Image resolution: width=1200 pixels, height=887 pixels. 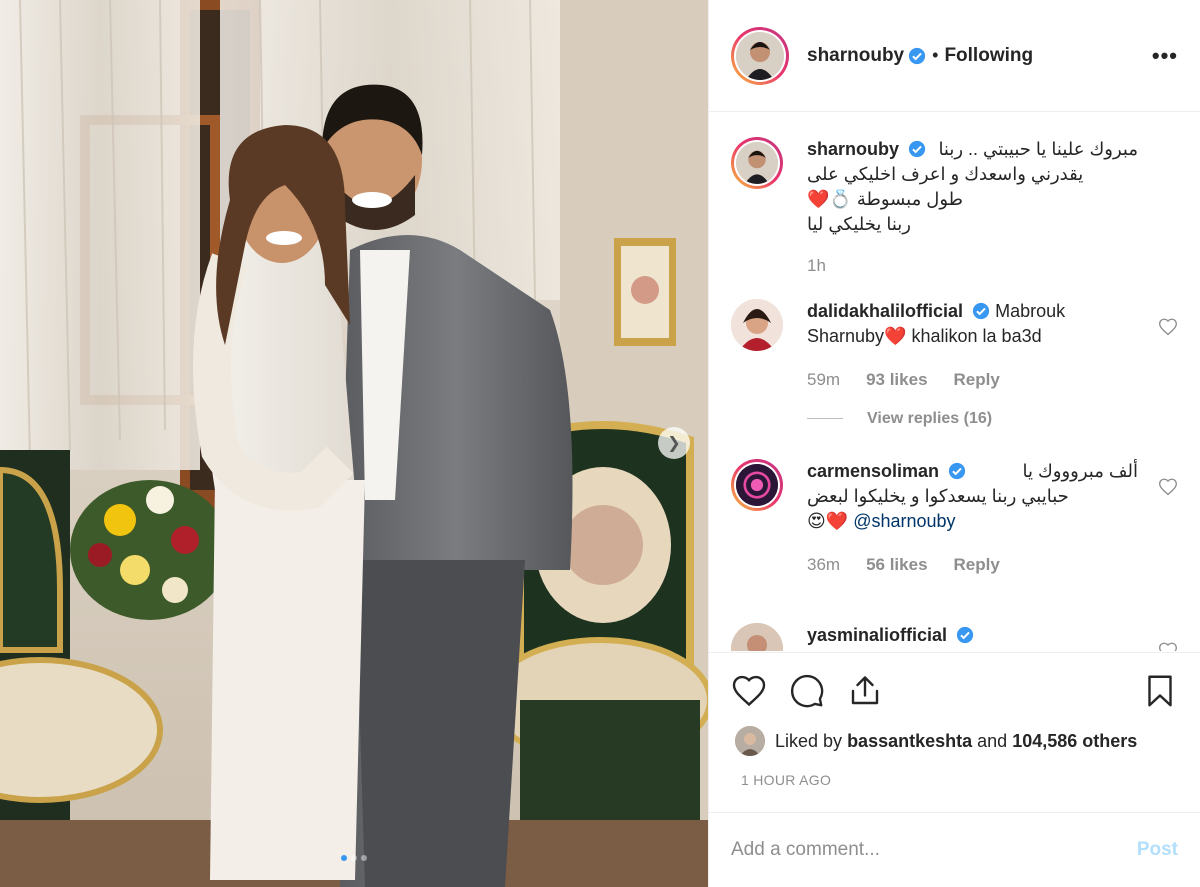 I want to click on caption-text-line1: مبروك علينا يا حبيبتي .. ربنا, so click(x=1038, y=149).